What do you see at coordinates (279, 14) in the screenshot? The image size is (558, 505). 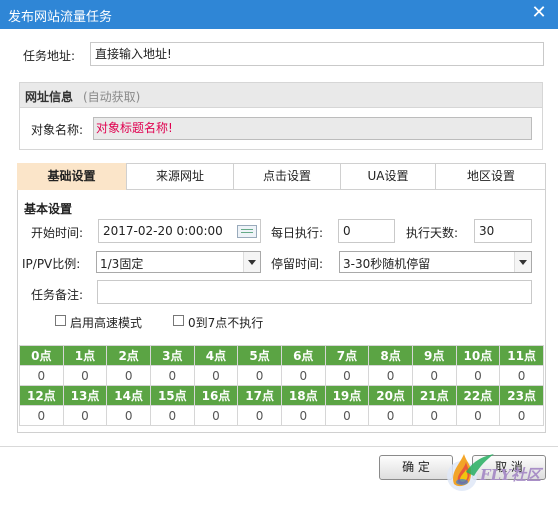 I see `title-bar: 发布网站流量任务 ✕` at bounding box center [279, 14].